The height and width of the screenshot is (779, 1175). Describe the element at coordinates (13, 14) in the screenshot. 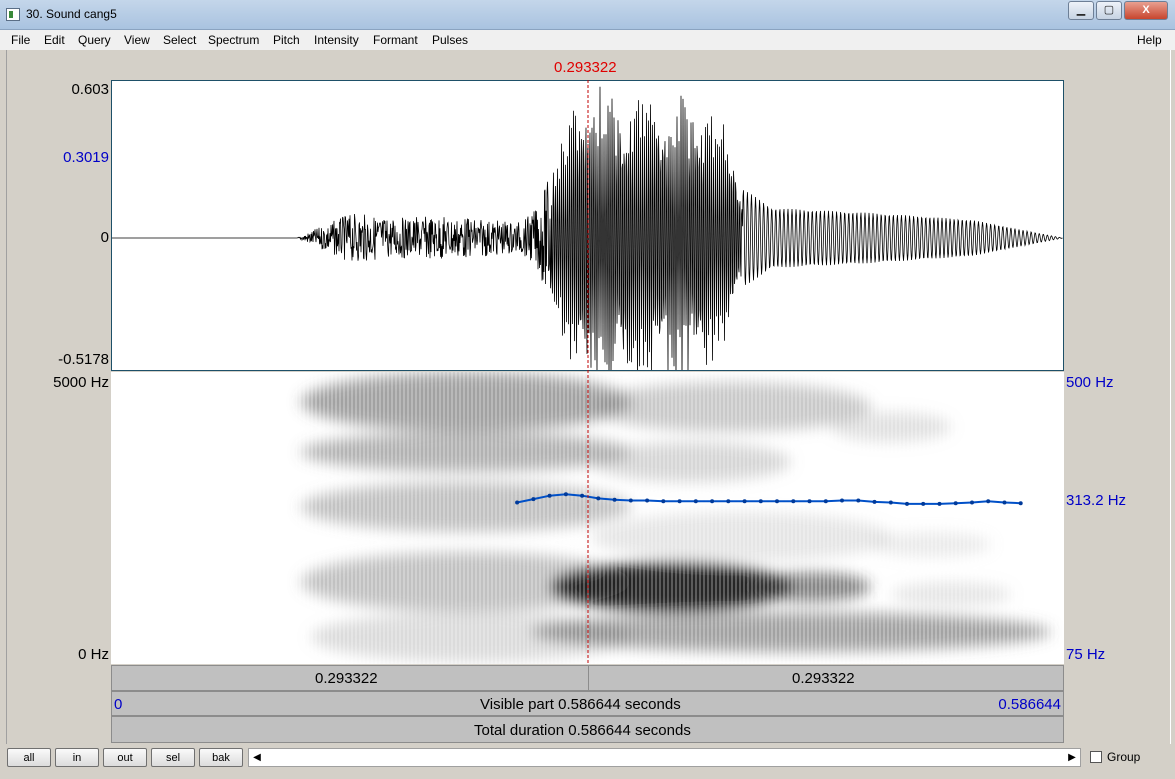

I see `praat-window-icon` at that location.